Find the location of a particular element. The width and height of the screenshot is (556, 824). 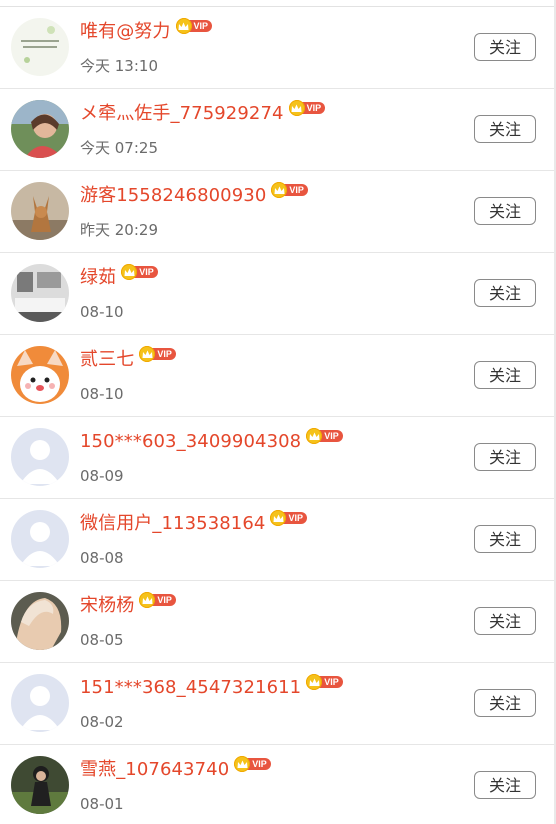

follow-time: 今天 13:10 is located at coordinates (119, 66).